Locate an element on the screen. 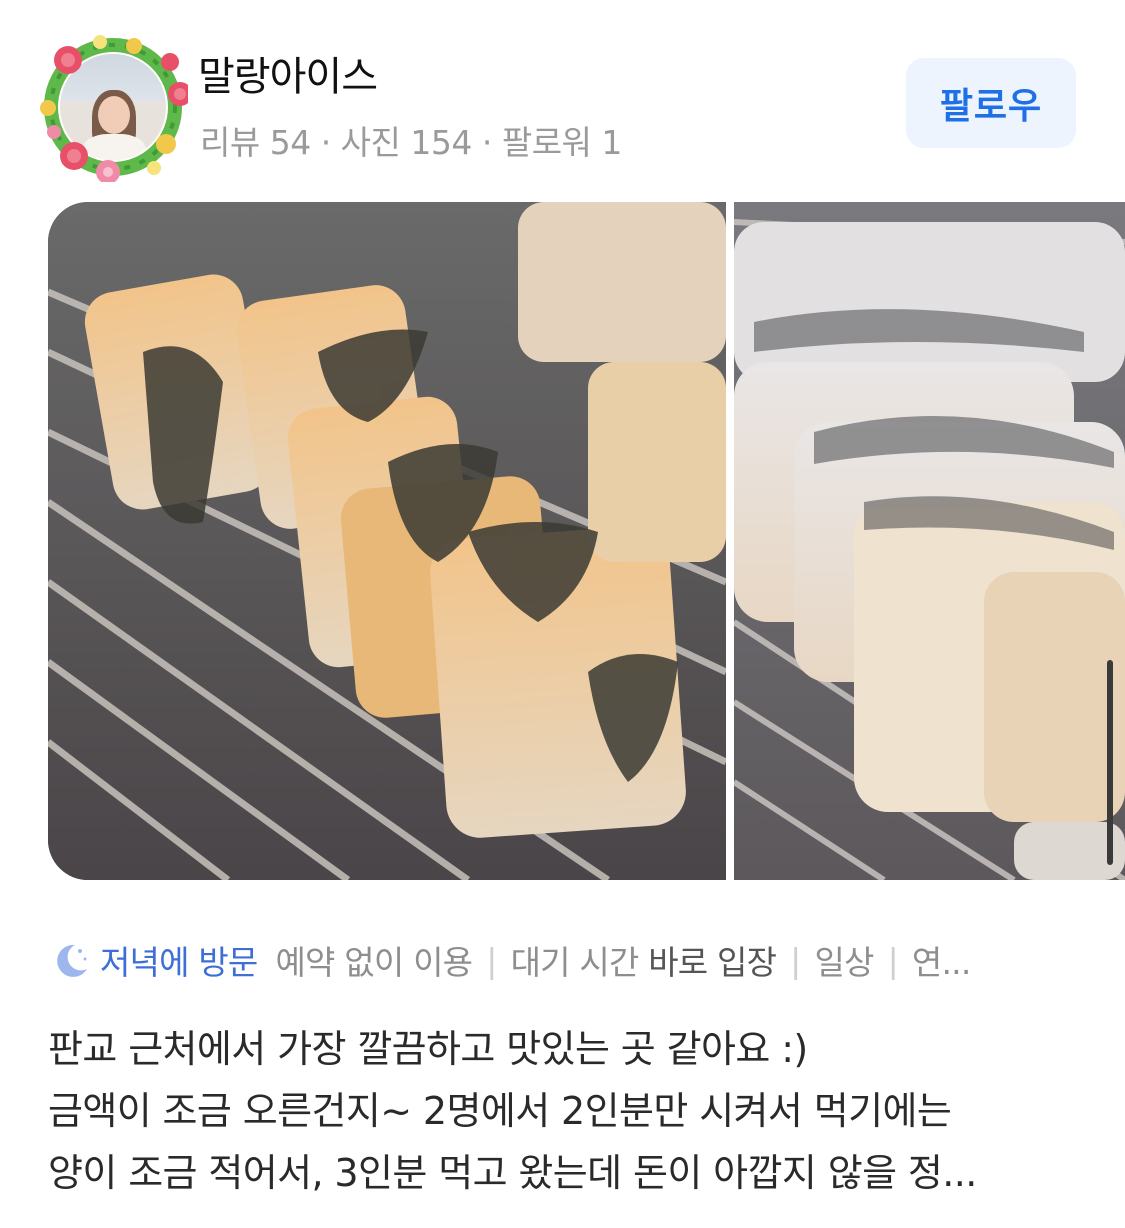 The width and height of the screenshot is (1125, 1228). follow-button: 팔로우 is located at coordinates (991, 103).